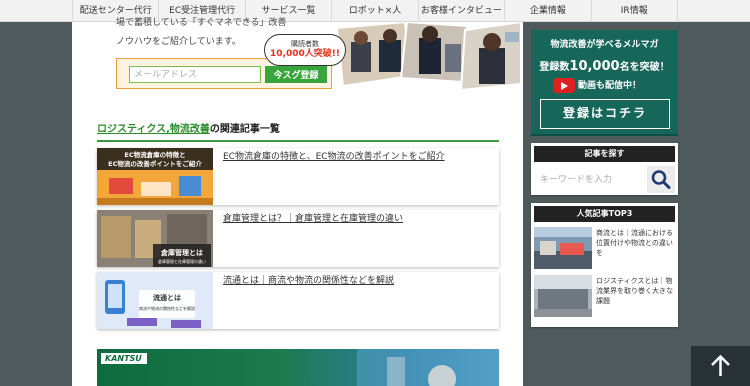 This screenshot has height=386, width=750. What do you see at coordinates (635, 243) in the screenshot?
I see `popular-article-title: 商流とは｜流通における位置付けや物流との違いを` at bounding box center [635, 243].